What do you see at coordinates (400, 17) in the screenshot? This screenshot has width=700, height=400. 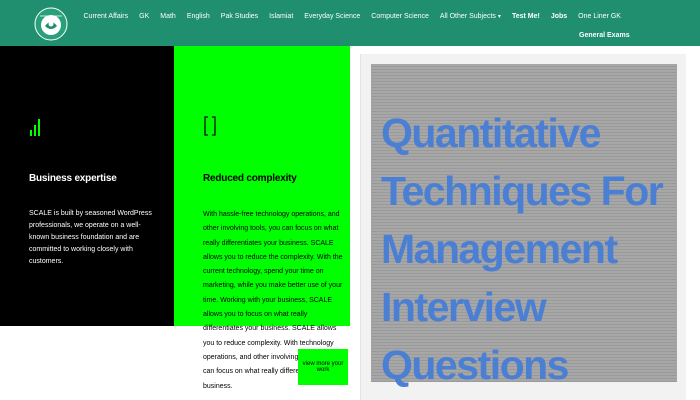 I see `nav-computer-science: Computer Science` at bounding box center [400, 17].